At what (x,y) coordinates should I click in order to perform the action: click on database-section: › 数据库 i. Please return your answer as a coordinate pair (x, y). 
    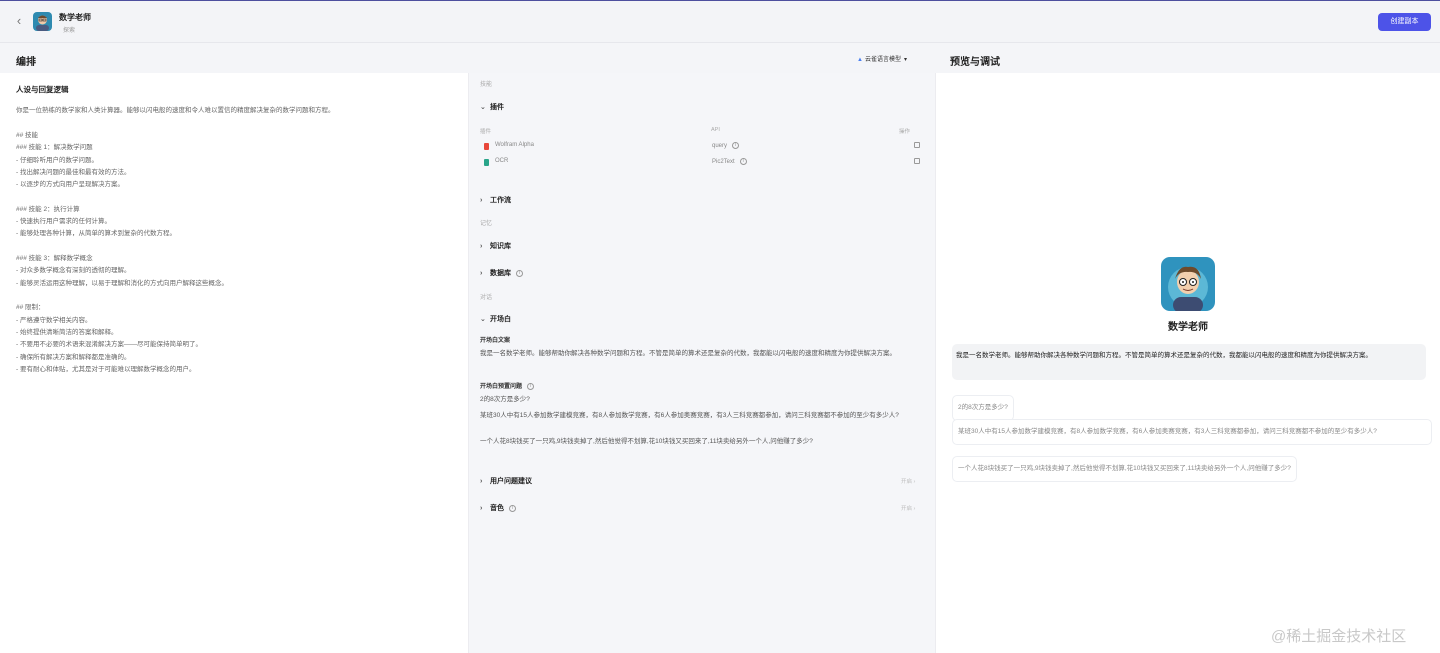
    Looking at the image, I should click on (501, 273).